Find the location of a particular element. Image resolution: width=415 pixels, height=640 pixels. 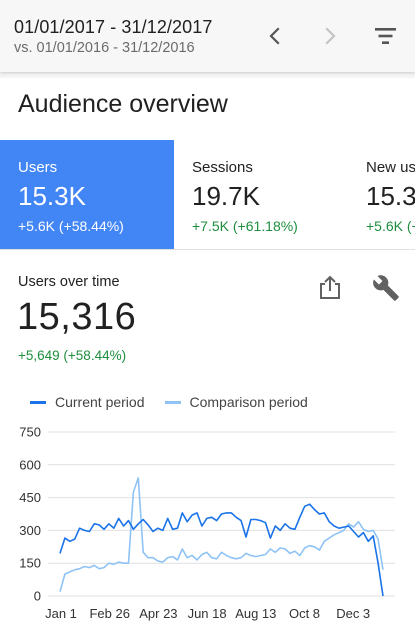

y-tick-label: 300 is located at coordinates (30, 530).